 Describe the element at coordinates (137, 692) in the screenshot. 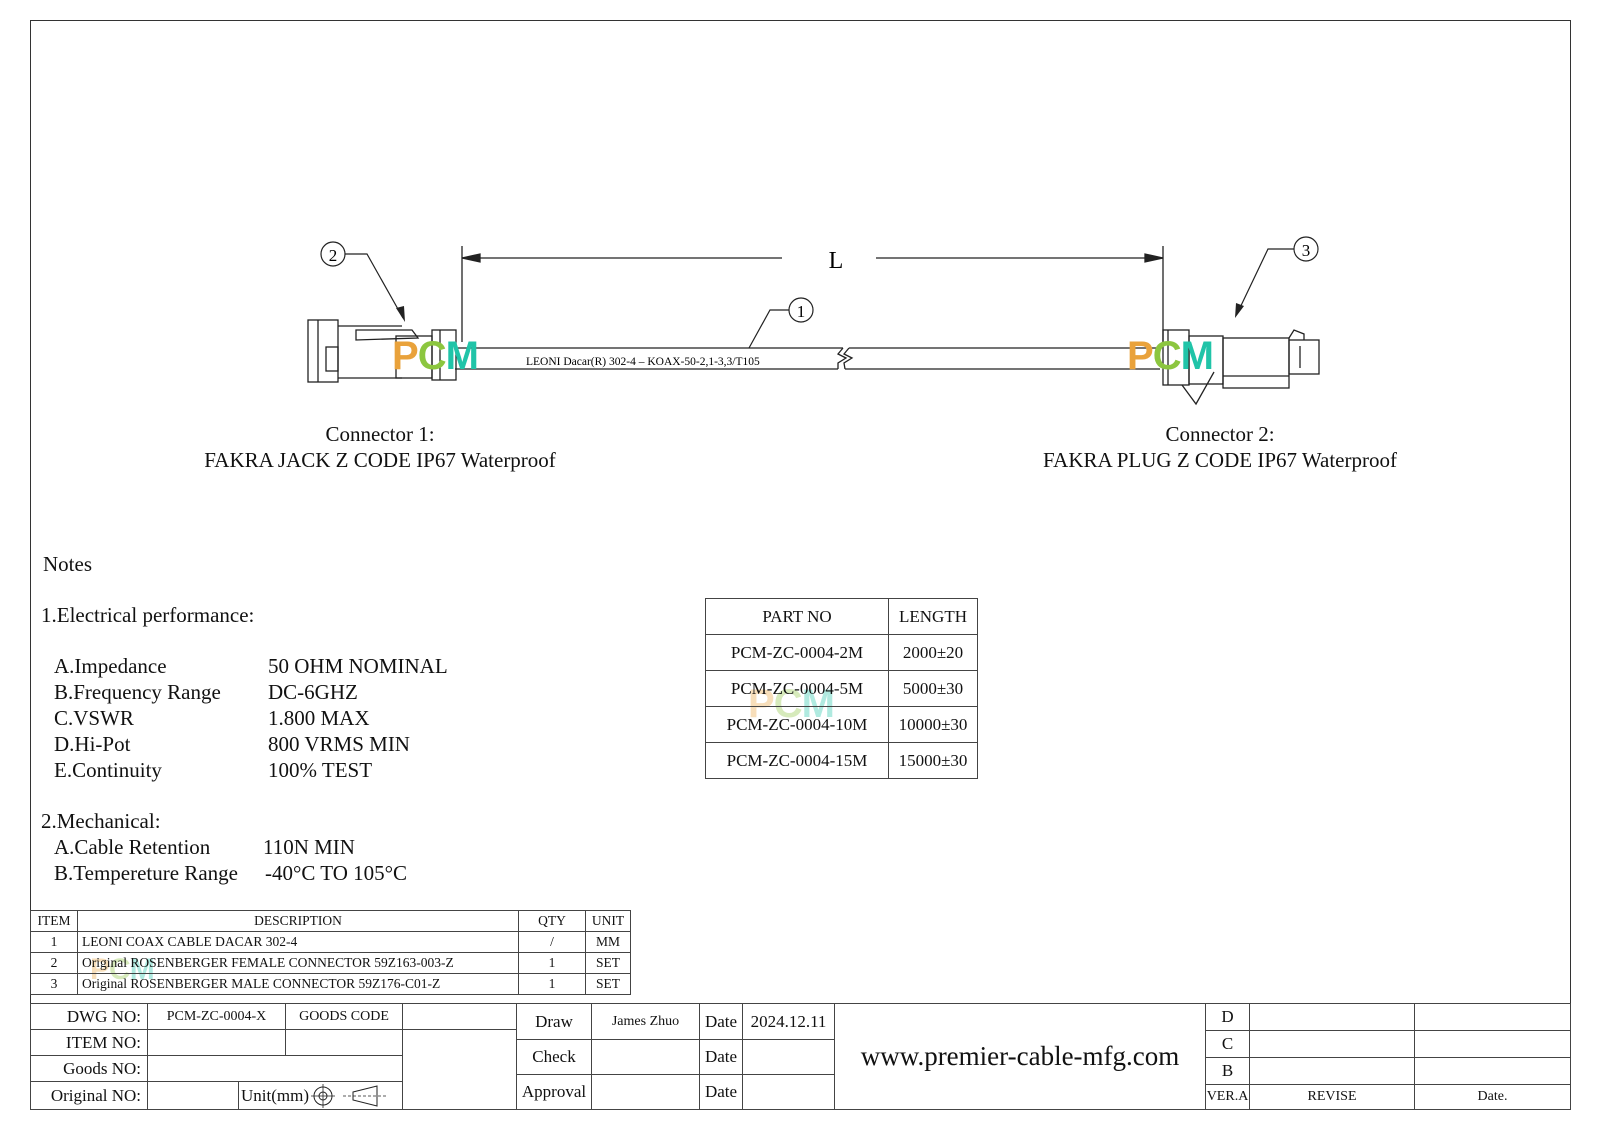

I see `note-label: B.Frequency Range` at that location.